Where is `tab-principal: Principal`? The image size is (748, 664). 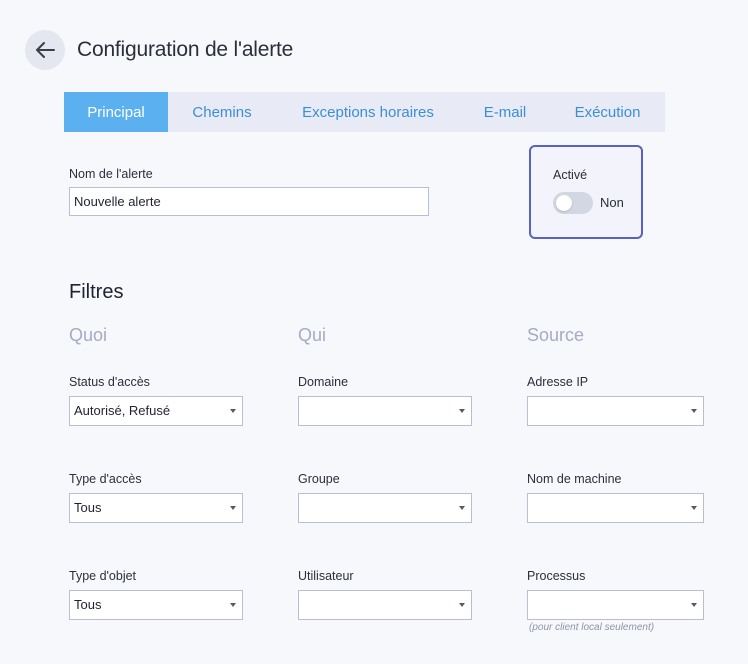 tab-principal: Principal is located at coordinates (116, 112).